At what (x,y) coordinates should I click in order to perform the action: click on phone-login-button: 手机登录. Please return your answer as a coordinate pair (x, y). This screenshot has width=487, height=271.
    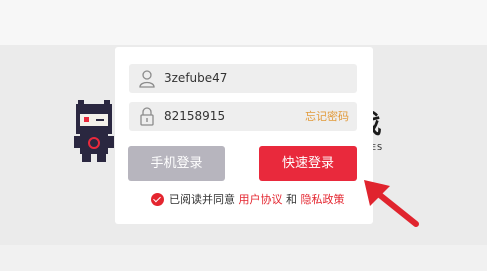
    Looking at the image, I should click on (176, 163).